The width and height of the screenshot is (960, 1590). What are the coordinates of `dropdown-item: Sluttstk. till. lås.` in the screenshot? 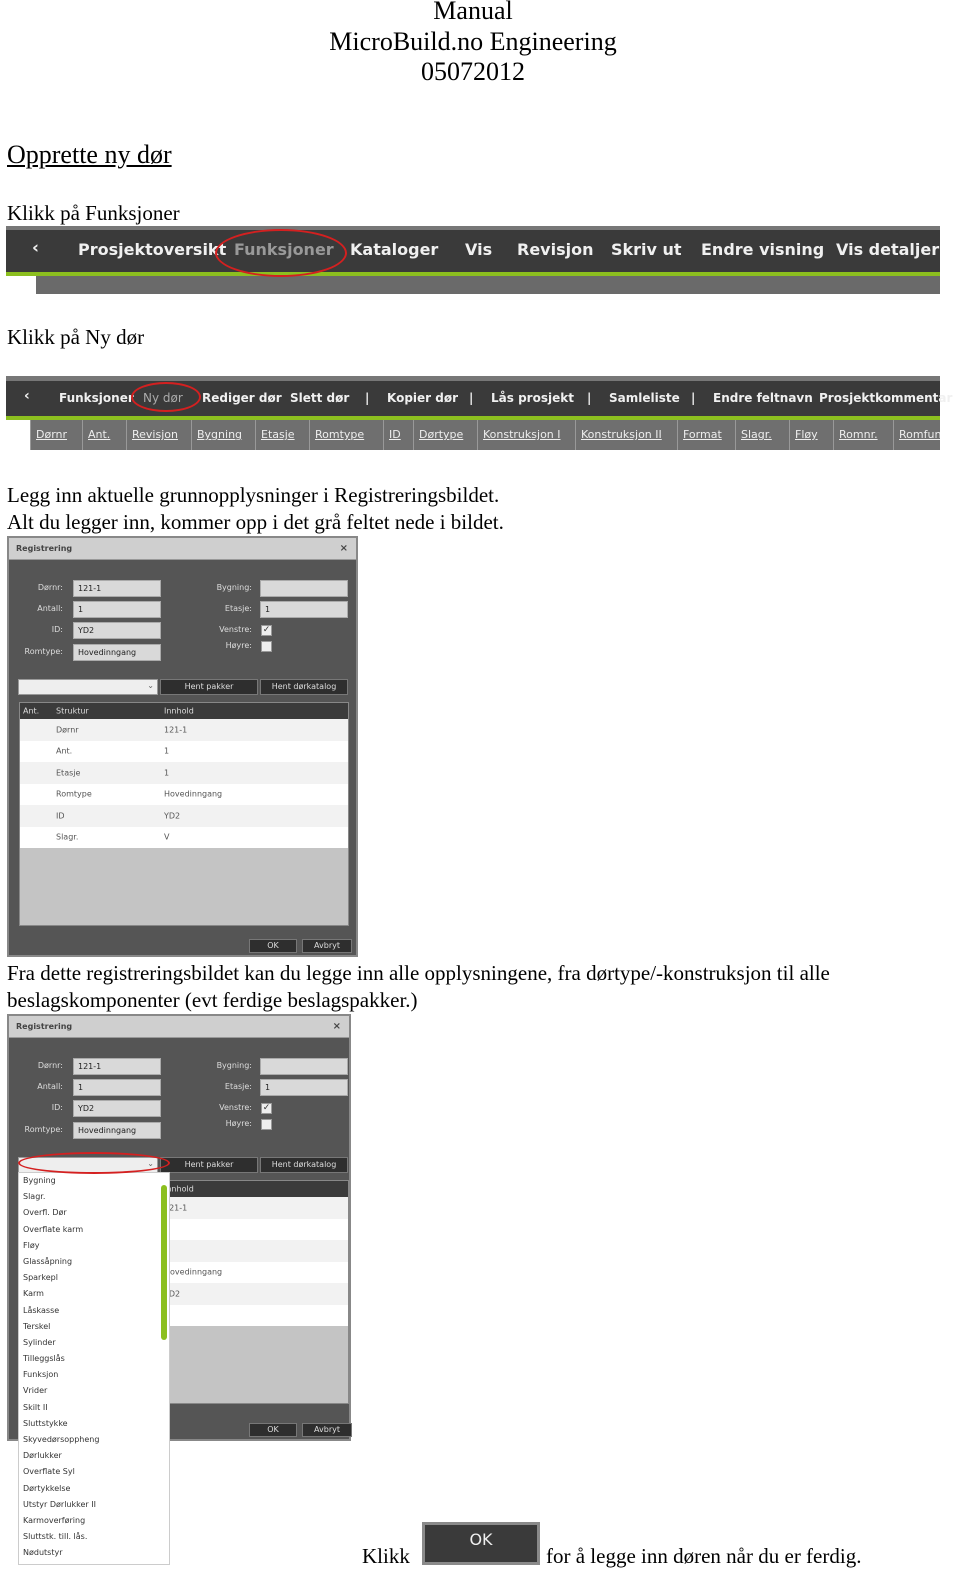 It's located at (94, 1537).